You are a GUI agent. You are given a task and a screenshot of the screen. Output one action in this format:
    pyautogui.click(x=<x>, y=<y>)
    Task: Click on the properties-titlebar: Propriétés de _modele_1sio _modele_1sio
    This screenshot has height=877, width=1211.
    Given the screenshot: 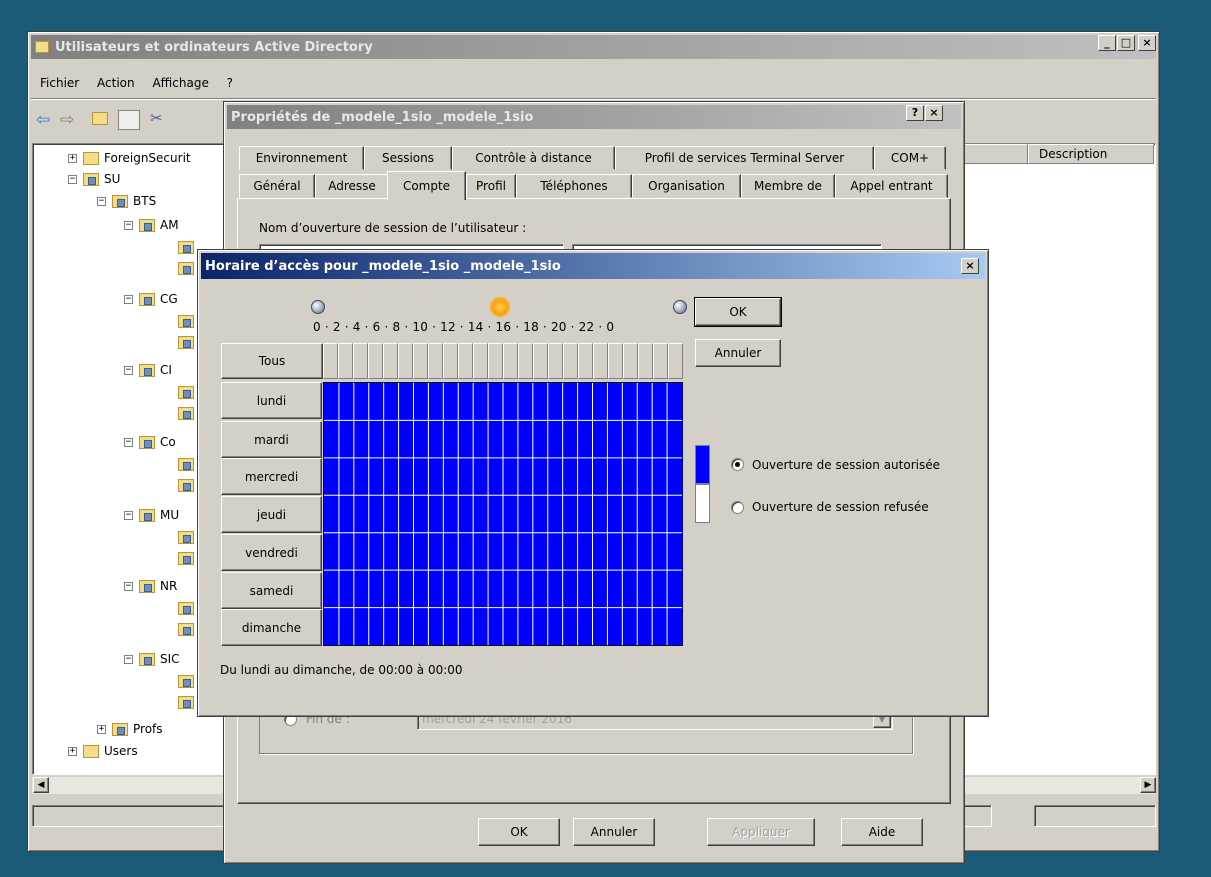 What is the action you would take?
    pyautogui.click(x=594, y=117)
    